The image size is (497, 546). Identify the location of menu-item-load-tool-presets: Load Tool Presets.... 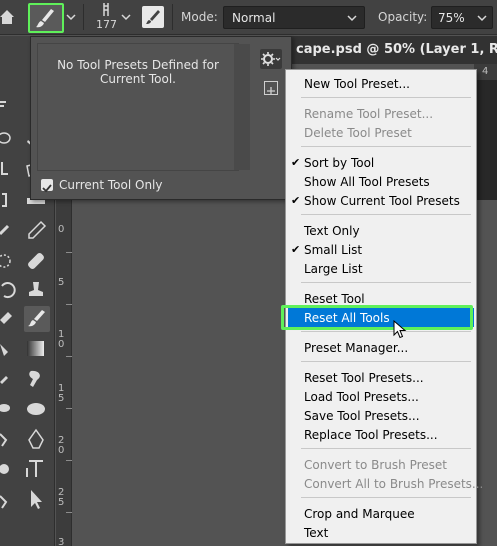
(381, 396).